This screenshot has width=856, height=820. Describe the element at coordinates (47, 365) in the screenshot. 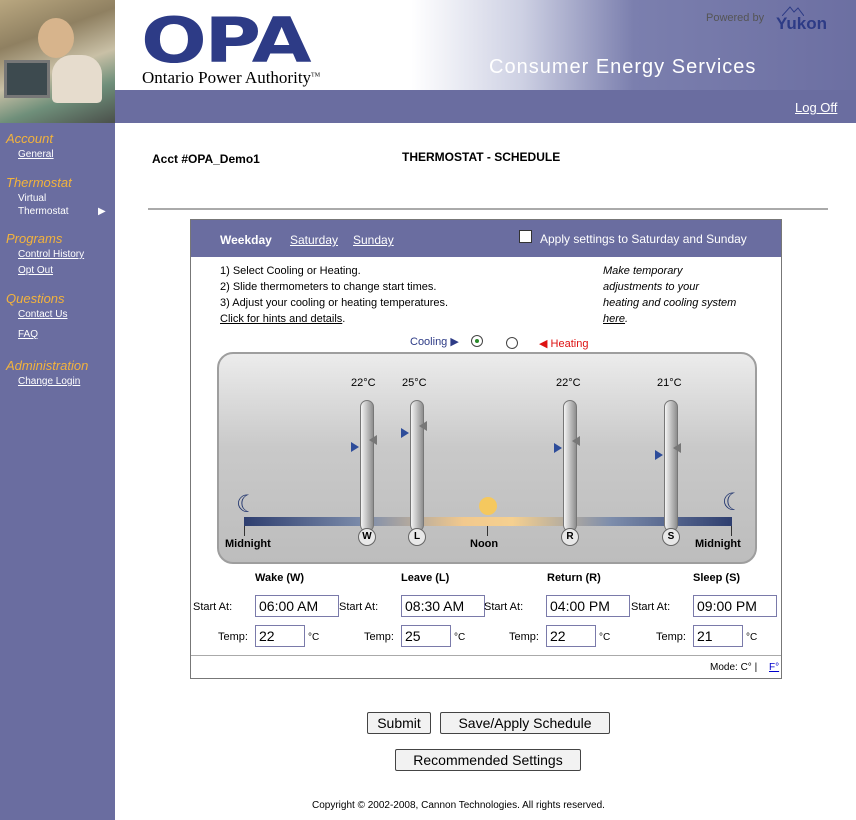

I see `sidebar-heading-administration: Administration` at that location.